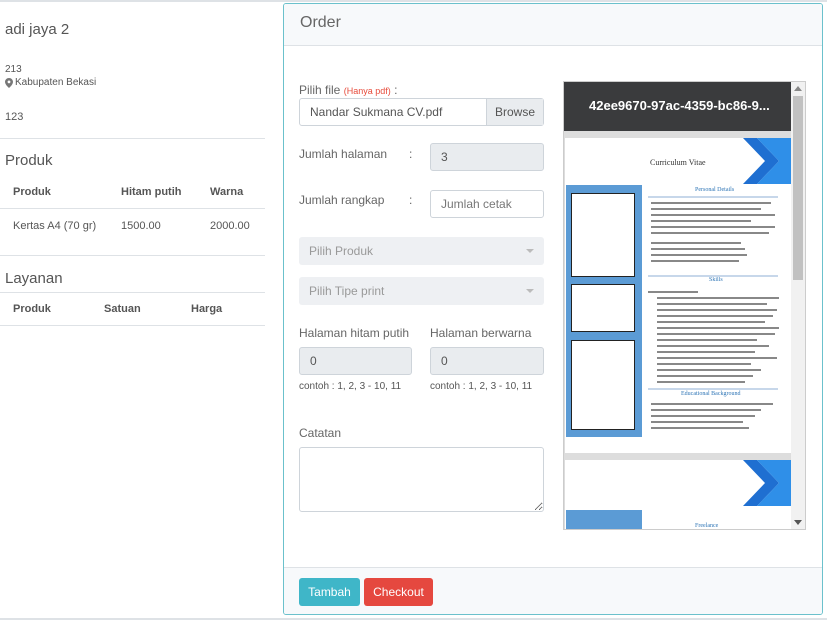 Image resolution: width=827 pixels, height=622 pixels. What do you see at coordinates (320, 22) in the screenshot?
I see `modal-title: Order` at bounding box center [320, 22].